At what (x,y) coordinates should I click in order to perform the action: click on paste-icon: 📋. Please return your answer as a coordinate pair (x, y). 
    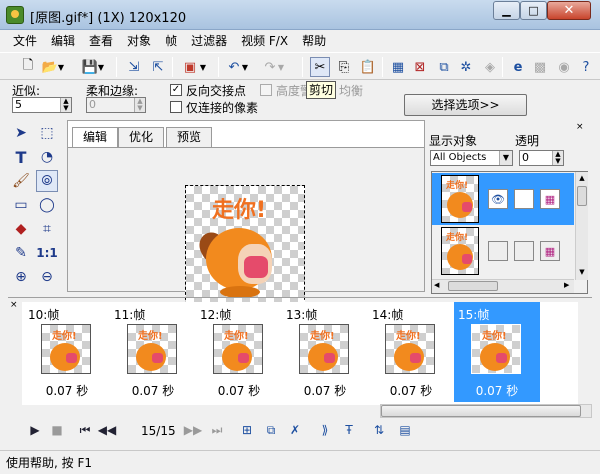
    Looking at the image, I should click on (368, 67).